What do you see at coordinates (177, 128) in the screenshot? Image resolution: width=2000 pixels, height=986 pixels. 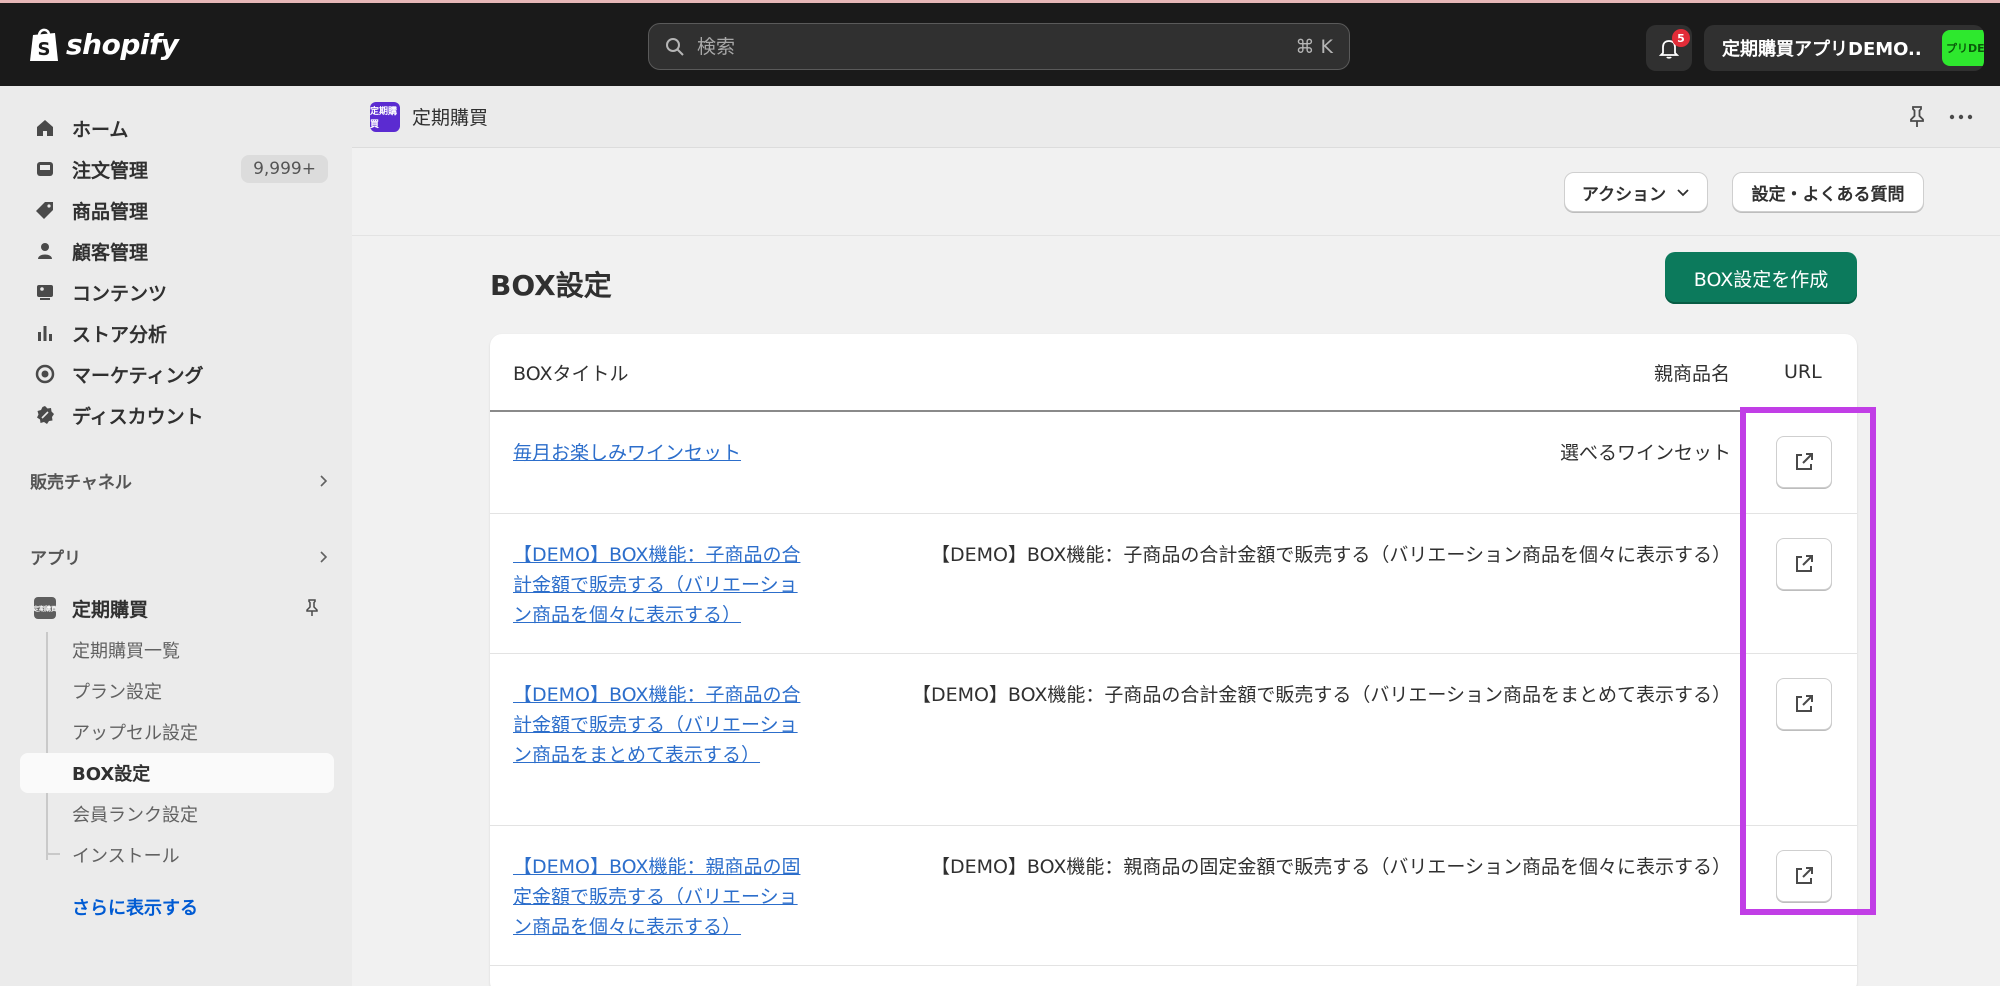 I see `sidebar-item-home: ホーム` at bounding box center [177, 128].